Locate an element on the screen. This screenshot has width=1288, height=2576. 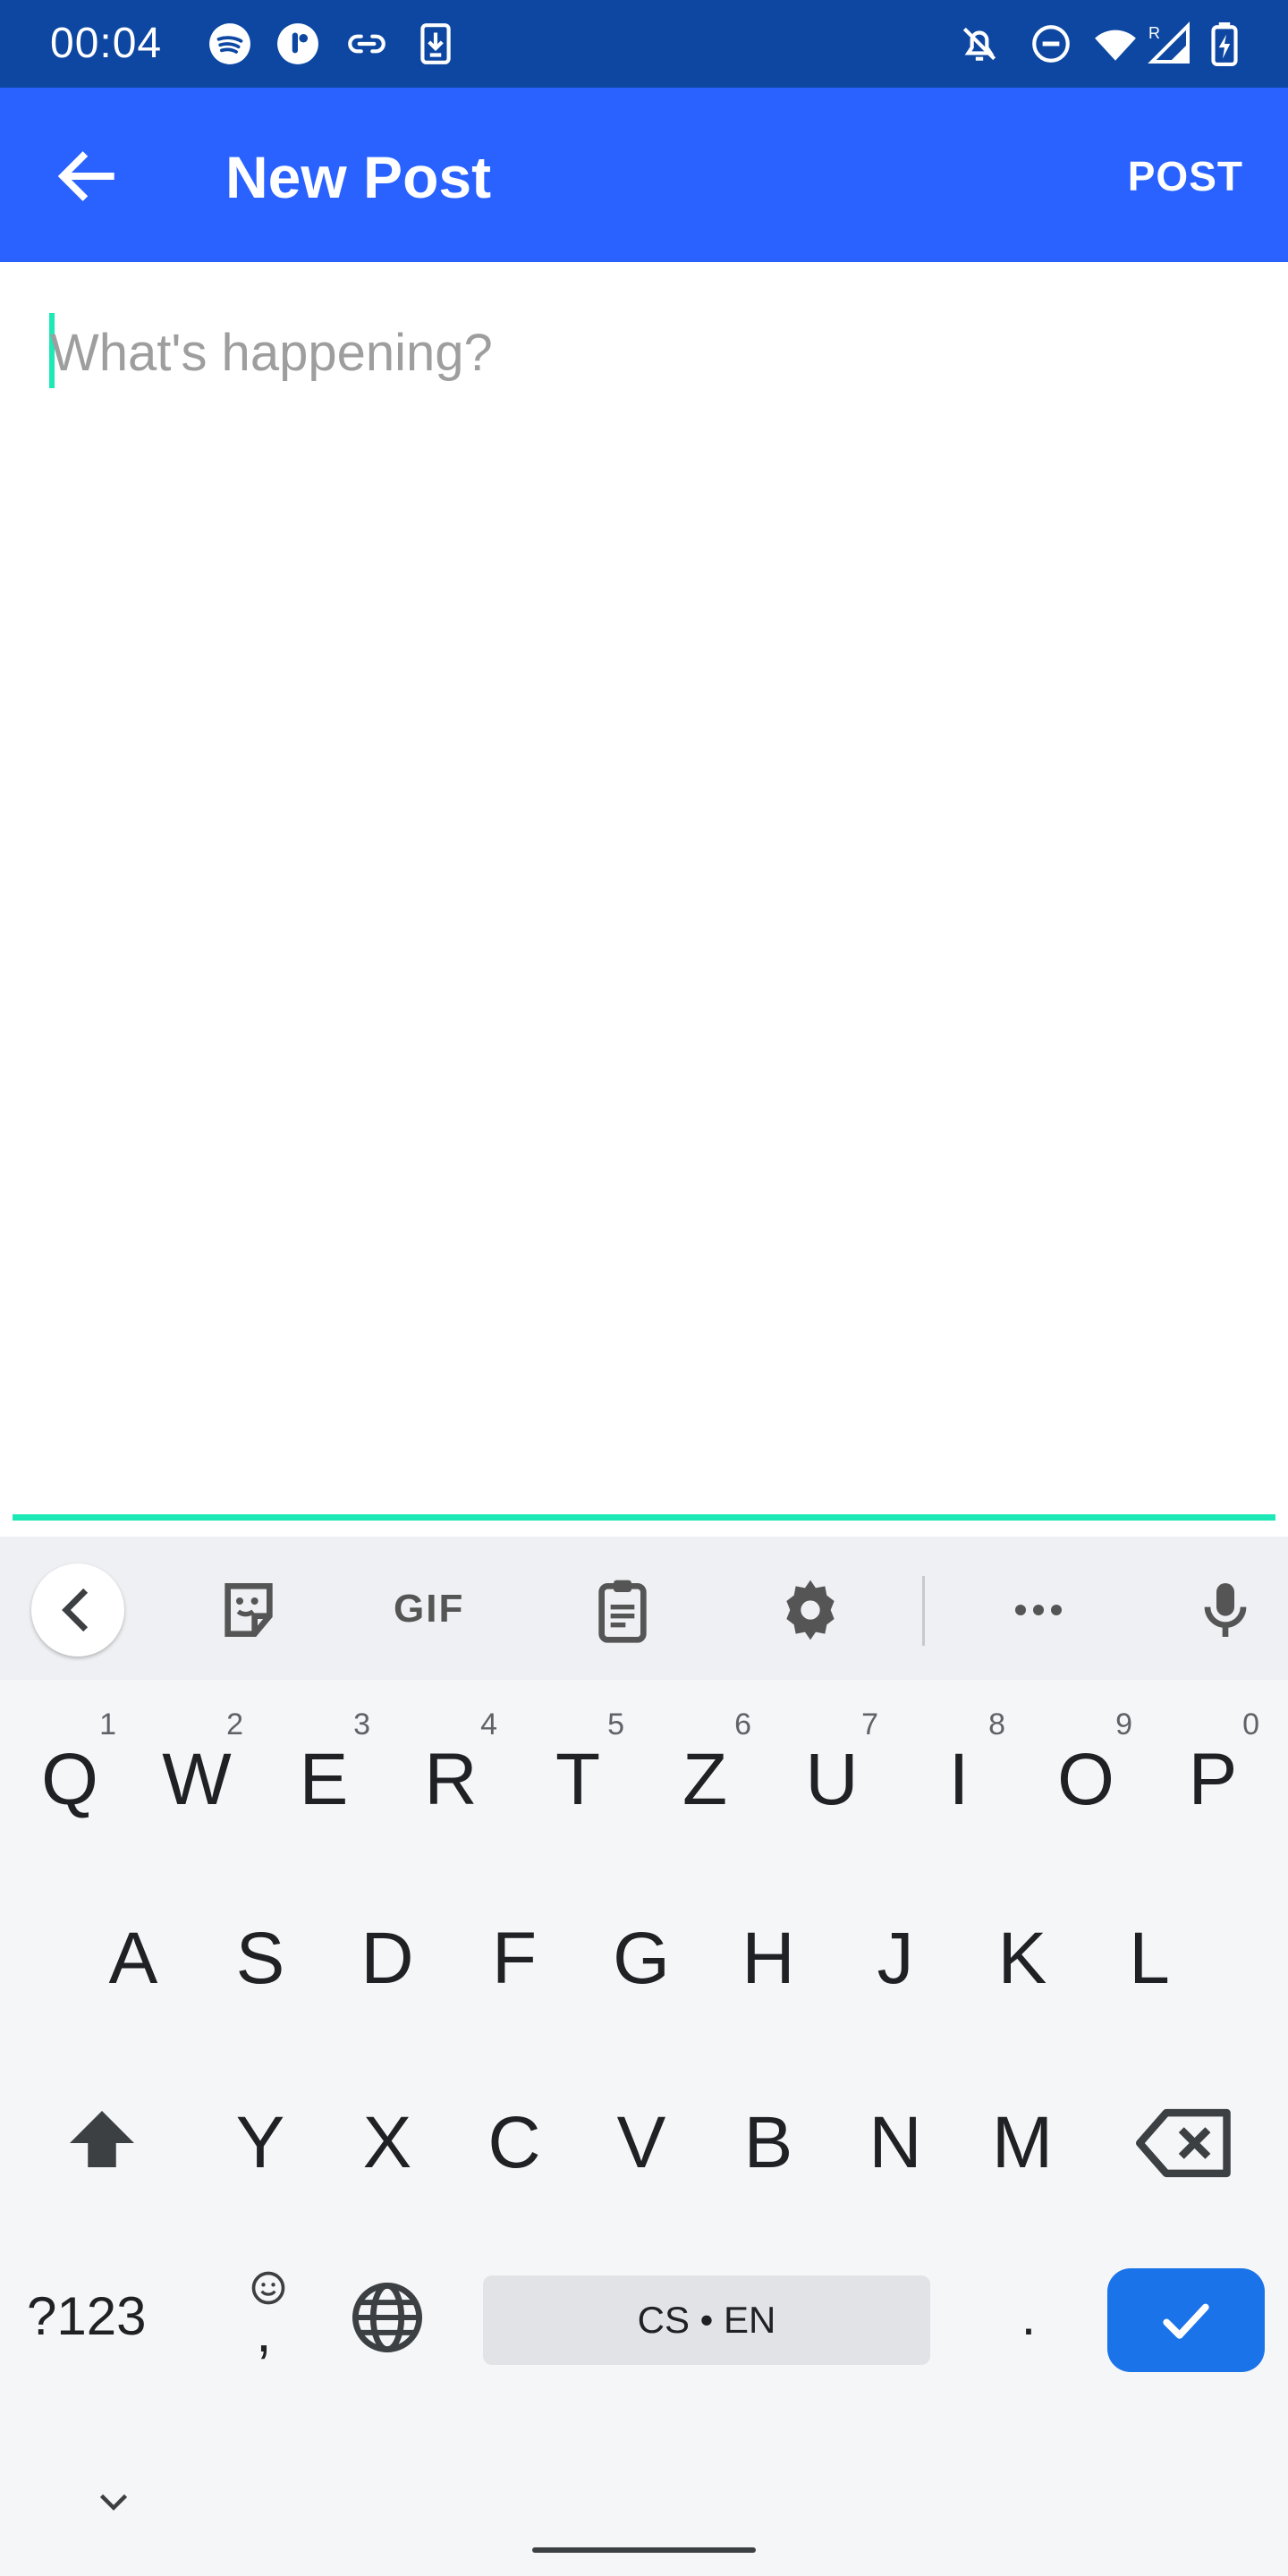
enter-key is located at coordinates (1186, 2320).